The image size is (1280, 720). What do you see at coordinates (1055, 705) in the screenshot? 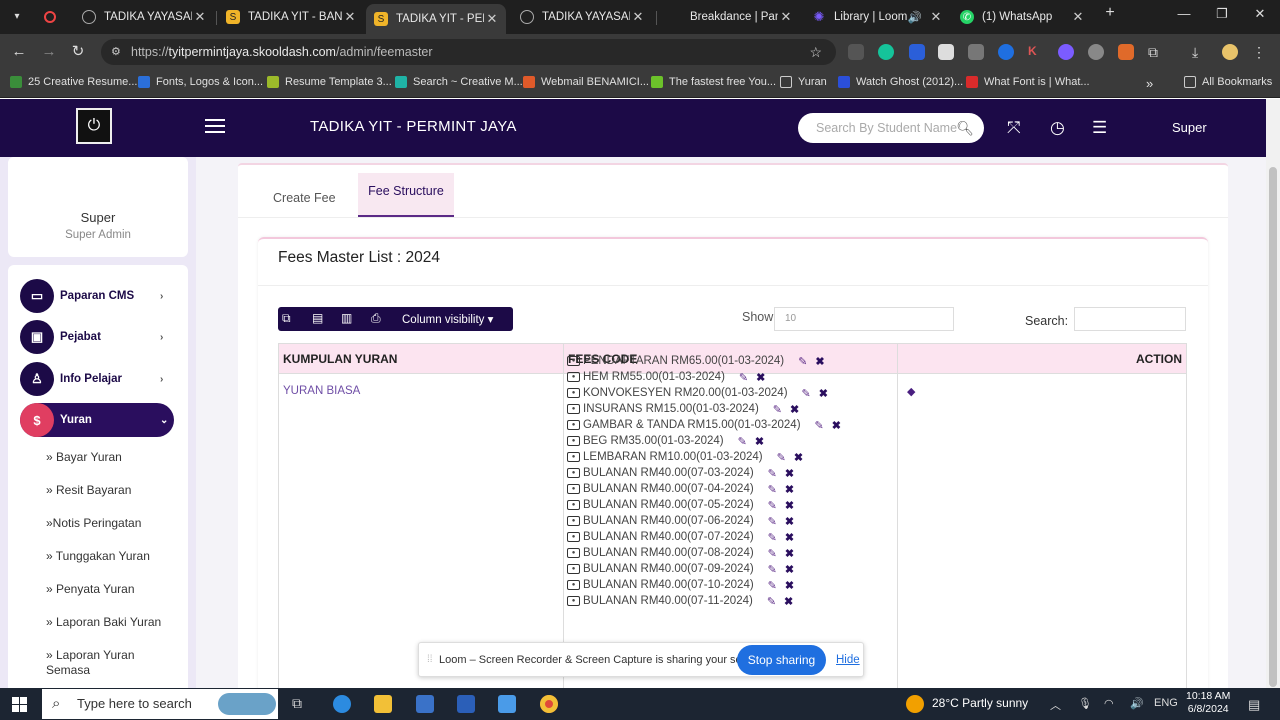
I see `tray-chevron-icon: ︿` at bounding box center [1055, 705].